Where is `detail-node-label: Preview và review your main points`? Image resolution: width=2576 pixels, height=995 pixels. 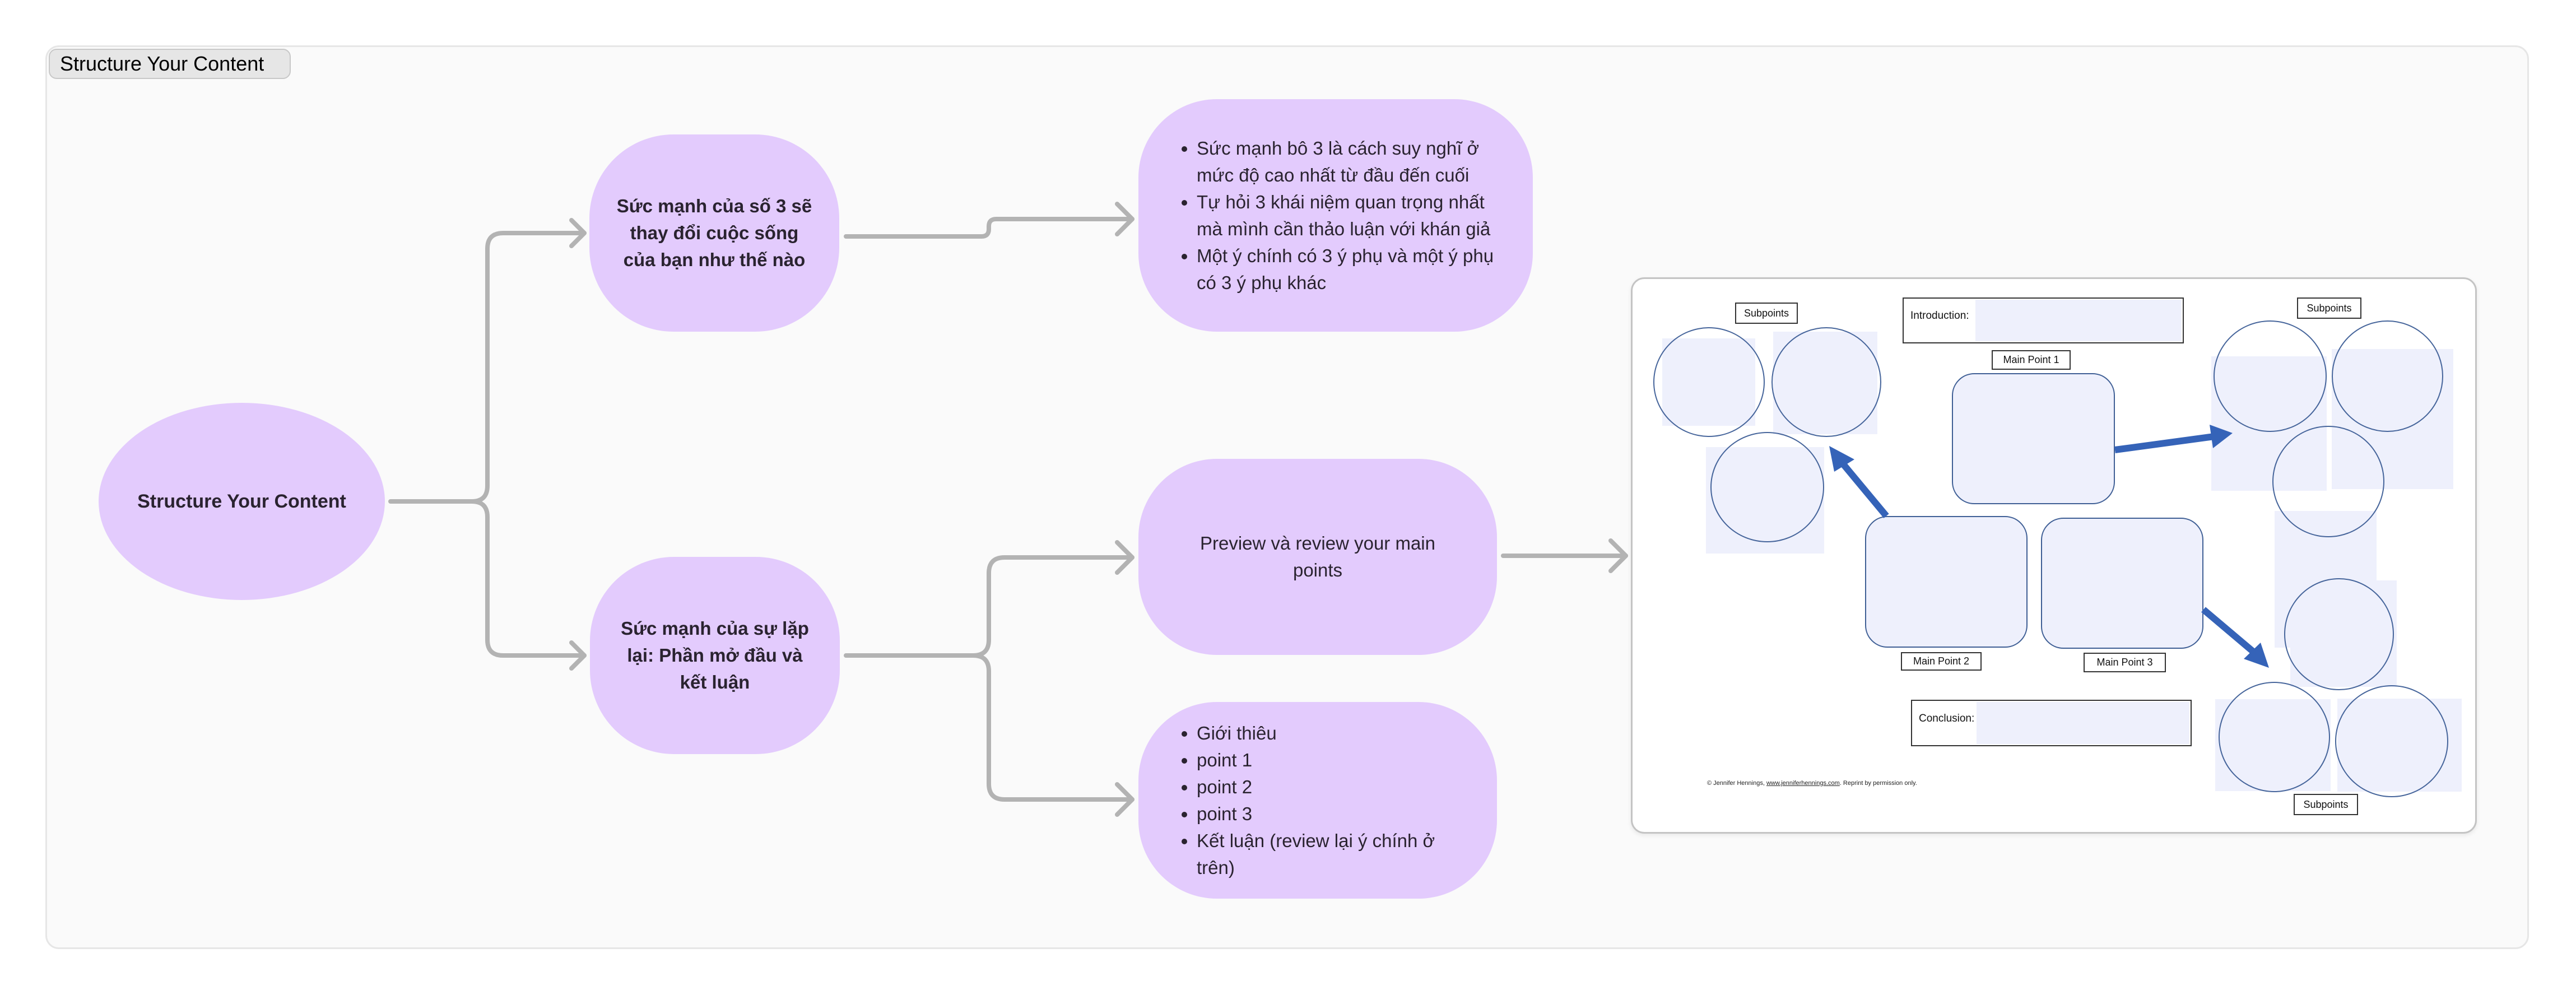
detail-node-label: Preview và review your main points is located at coordinates (1317, 556).